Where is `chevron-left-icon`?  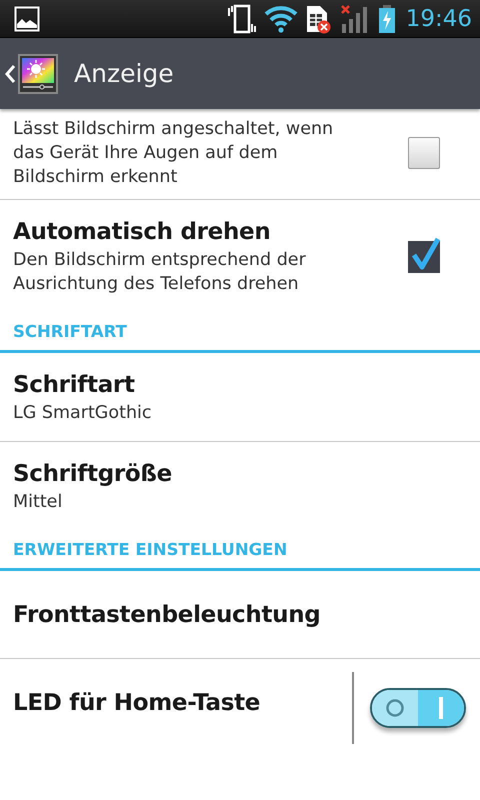 chevron-left-icon is located at coordinates (10, 74).